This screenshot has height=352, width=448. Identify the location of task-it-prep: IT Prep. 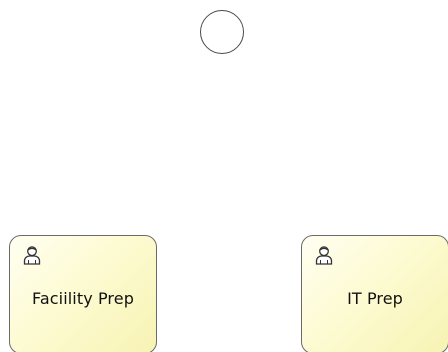
(374, 293).